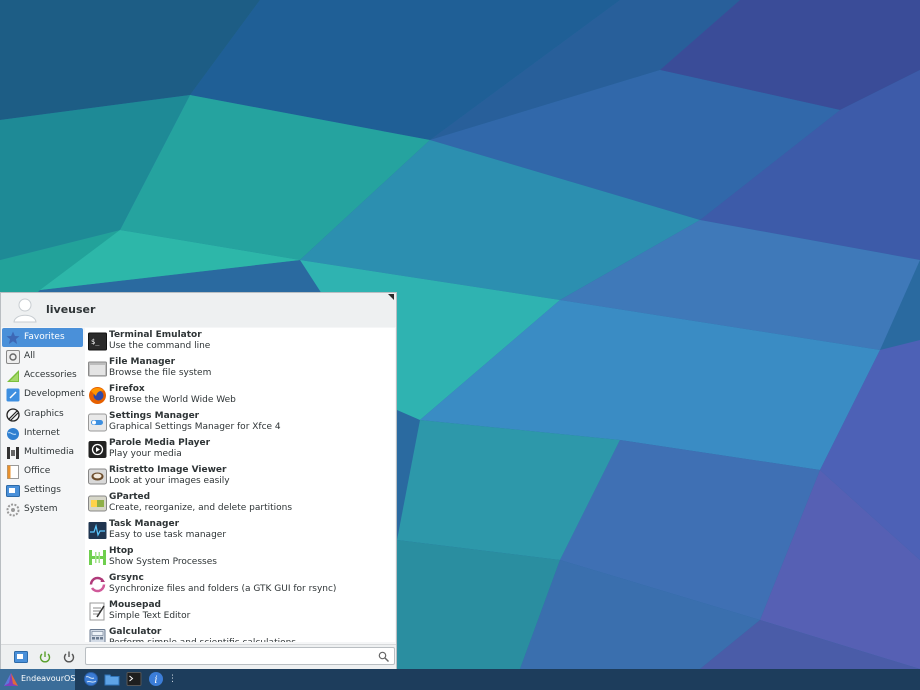 The image size is (920, 690). What do you see at coordinates (13, 414) in the screenshot?
I see `graphics-icon` at bounding box center [13, 414].